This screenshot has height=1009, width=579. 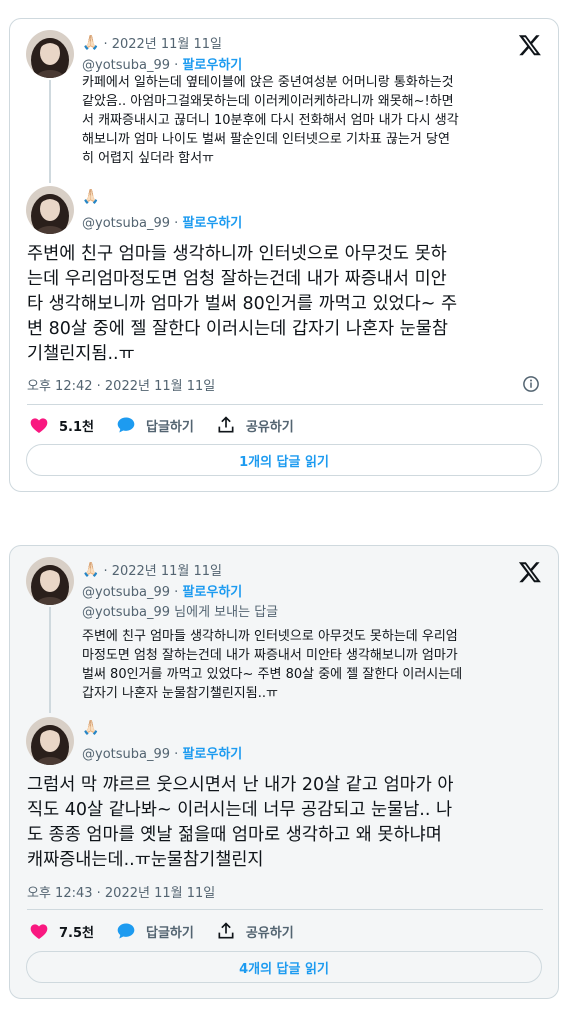 I want to click on tweet-timestamp: 오후 12:42 · 2022년 11월 11일, so click(x=121, y=384).